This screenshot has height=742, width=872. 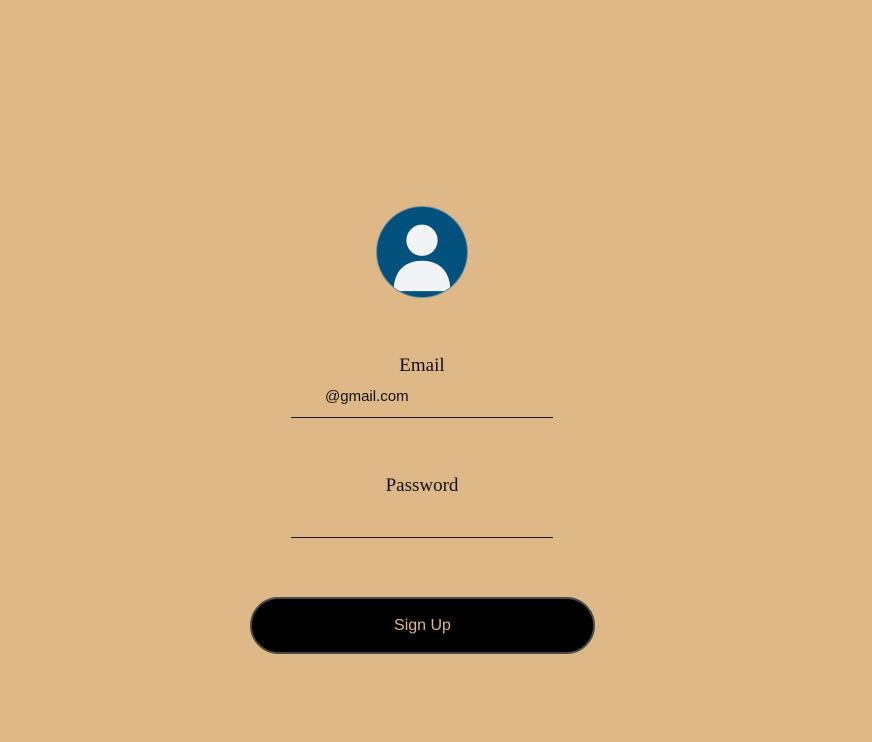 I want to click on password-label: Password, so click(x=422, y=485).